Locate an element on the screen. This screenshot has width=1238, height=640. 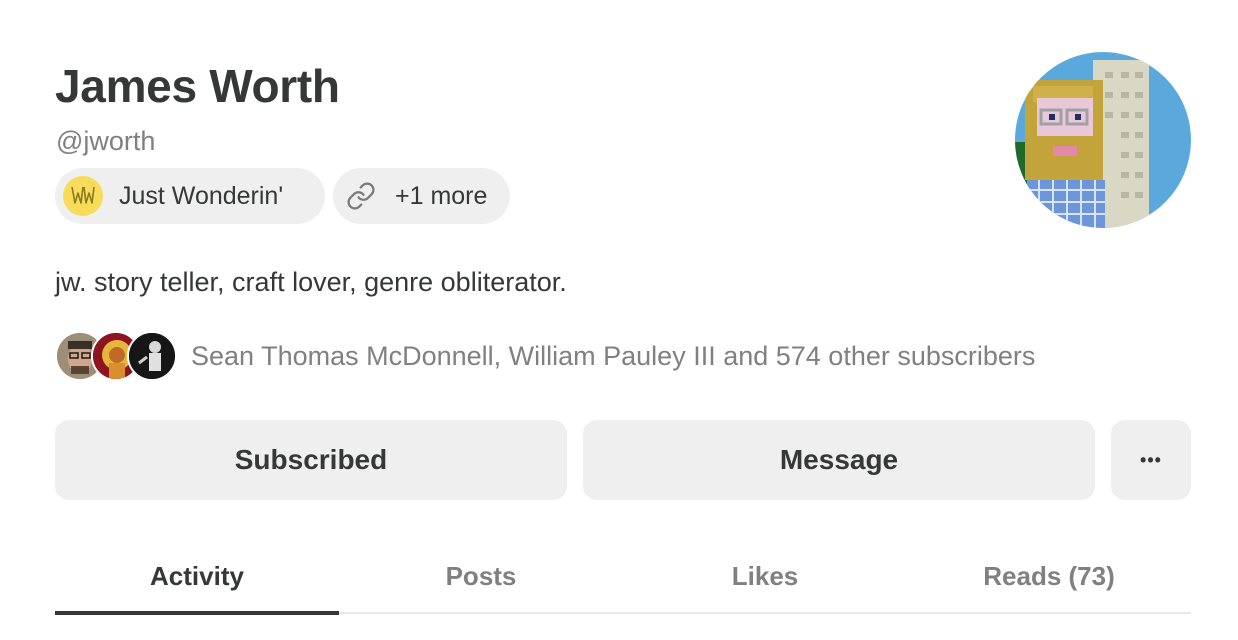
subscriber-avatars is located at coordinates (116, 356).